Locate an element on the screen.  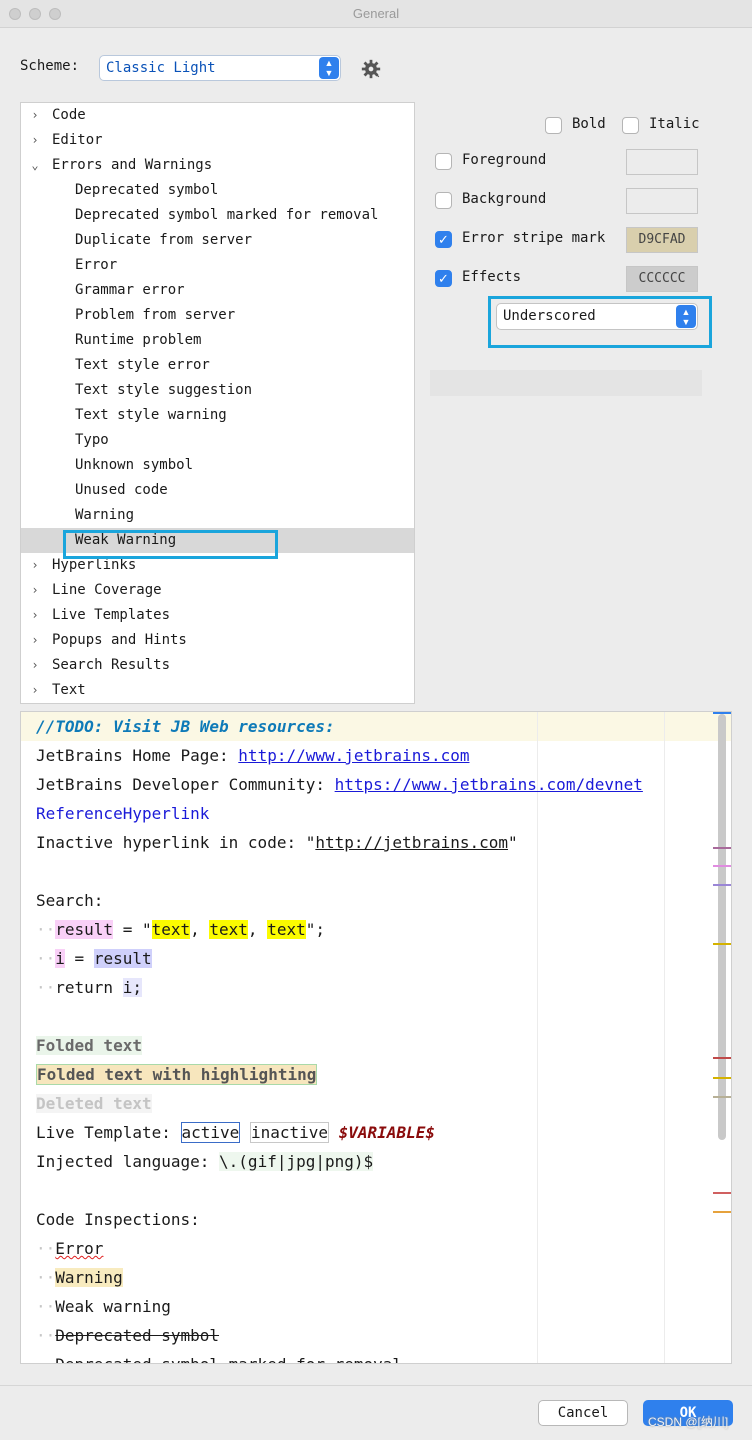
tree-item-label: Unused code is located at coordinates (121, 490).